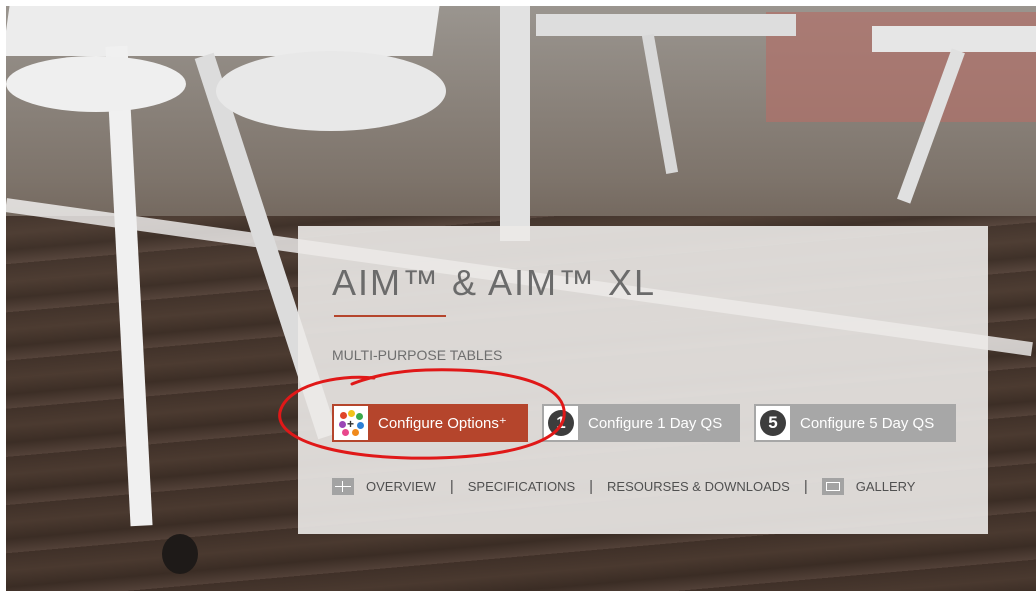 The image size is (1036, 591). I want to click on nav-overview-label: OVERVIEW, so click(401, 486).